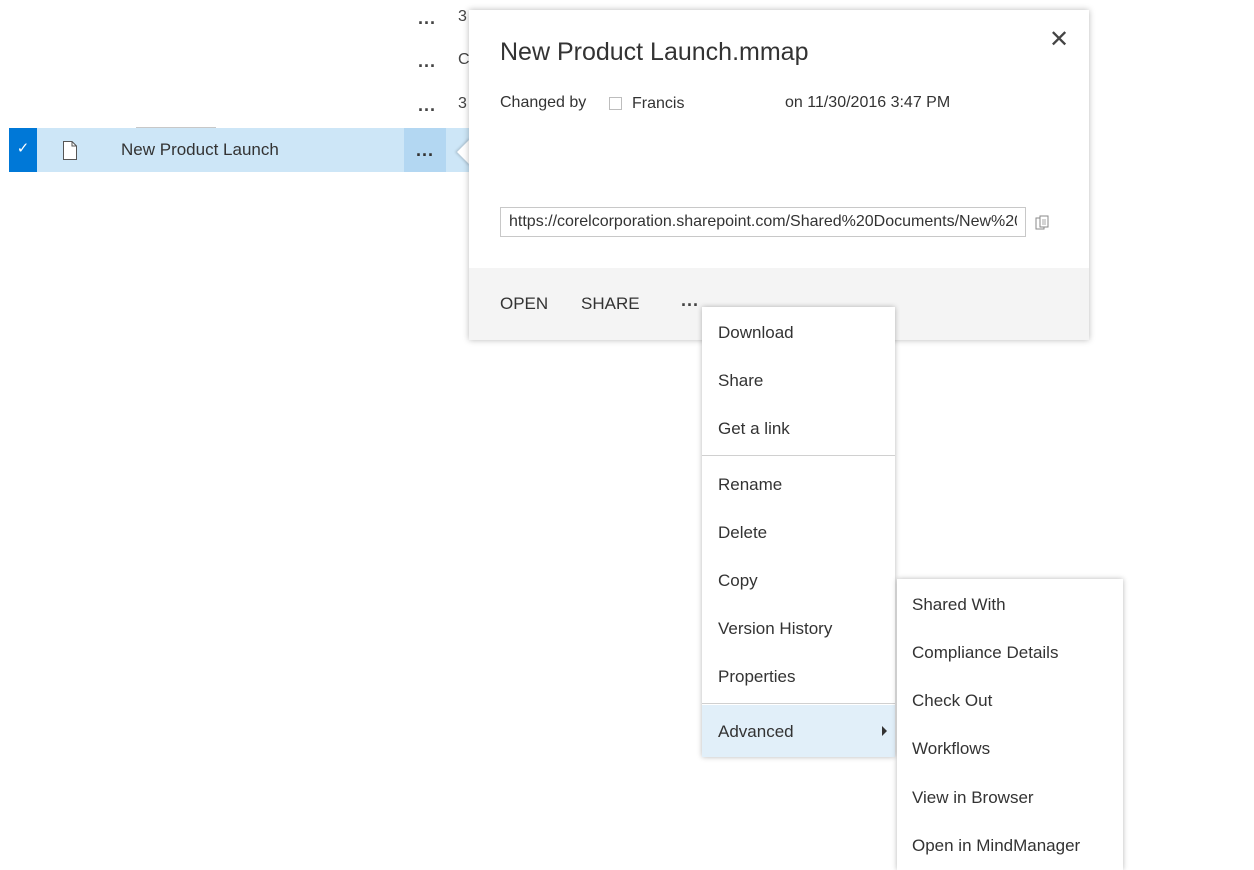  What do you see at coordinates (1010, 798) in the screenshot?
I see `menu-item-view-in-browser: View in Browser` at bounding box center [1010, 798].